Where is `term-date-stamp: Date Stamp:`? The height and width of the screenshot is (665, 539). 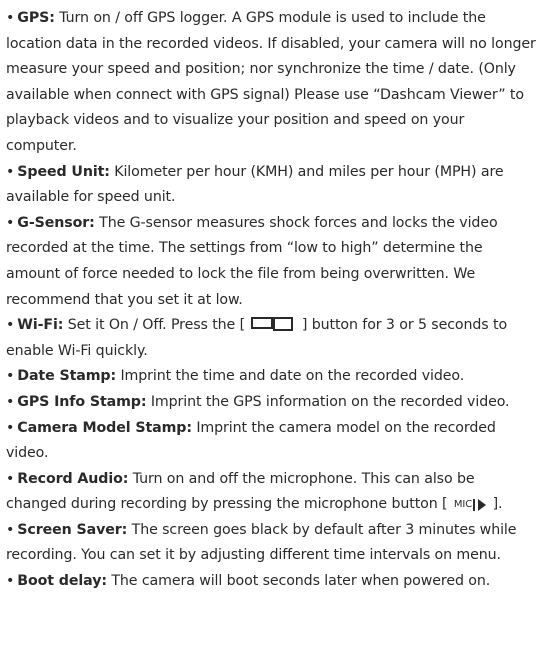
term-date-stamp: Date Stamp: is located at coordinates (67, 376).